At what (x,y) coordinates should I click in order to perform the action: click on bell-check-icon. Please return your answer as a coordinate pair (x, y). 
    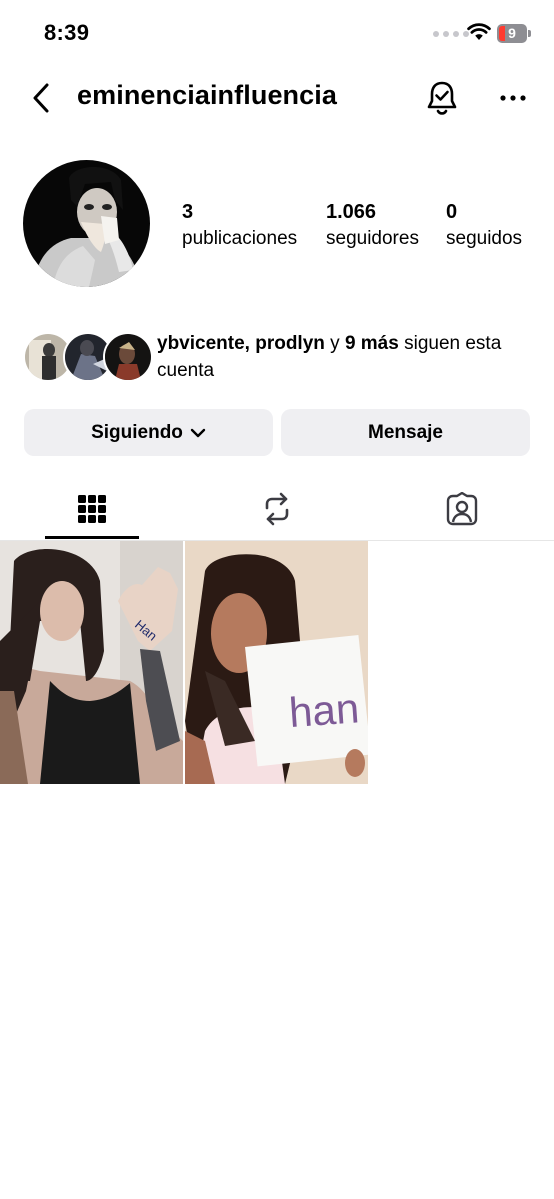
    Looking at the image, I should click on (442, 98).